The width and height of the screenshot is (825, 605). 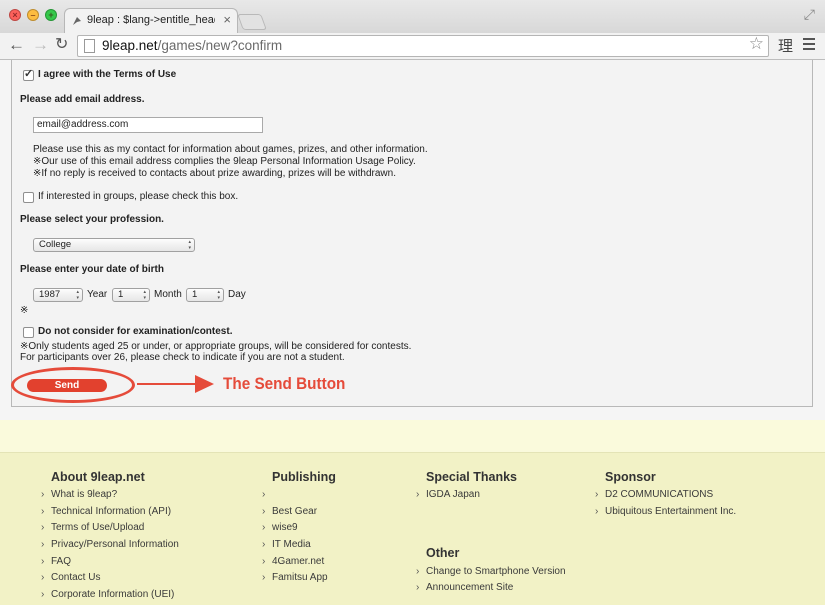 I want to click on annotation-label: The Send Button, so click(x=284, y=383).